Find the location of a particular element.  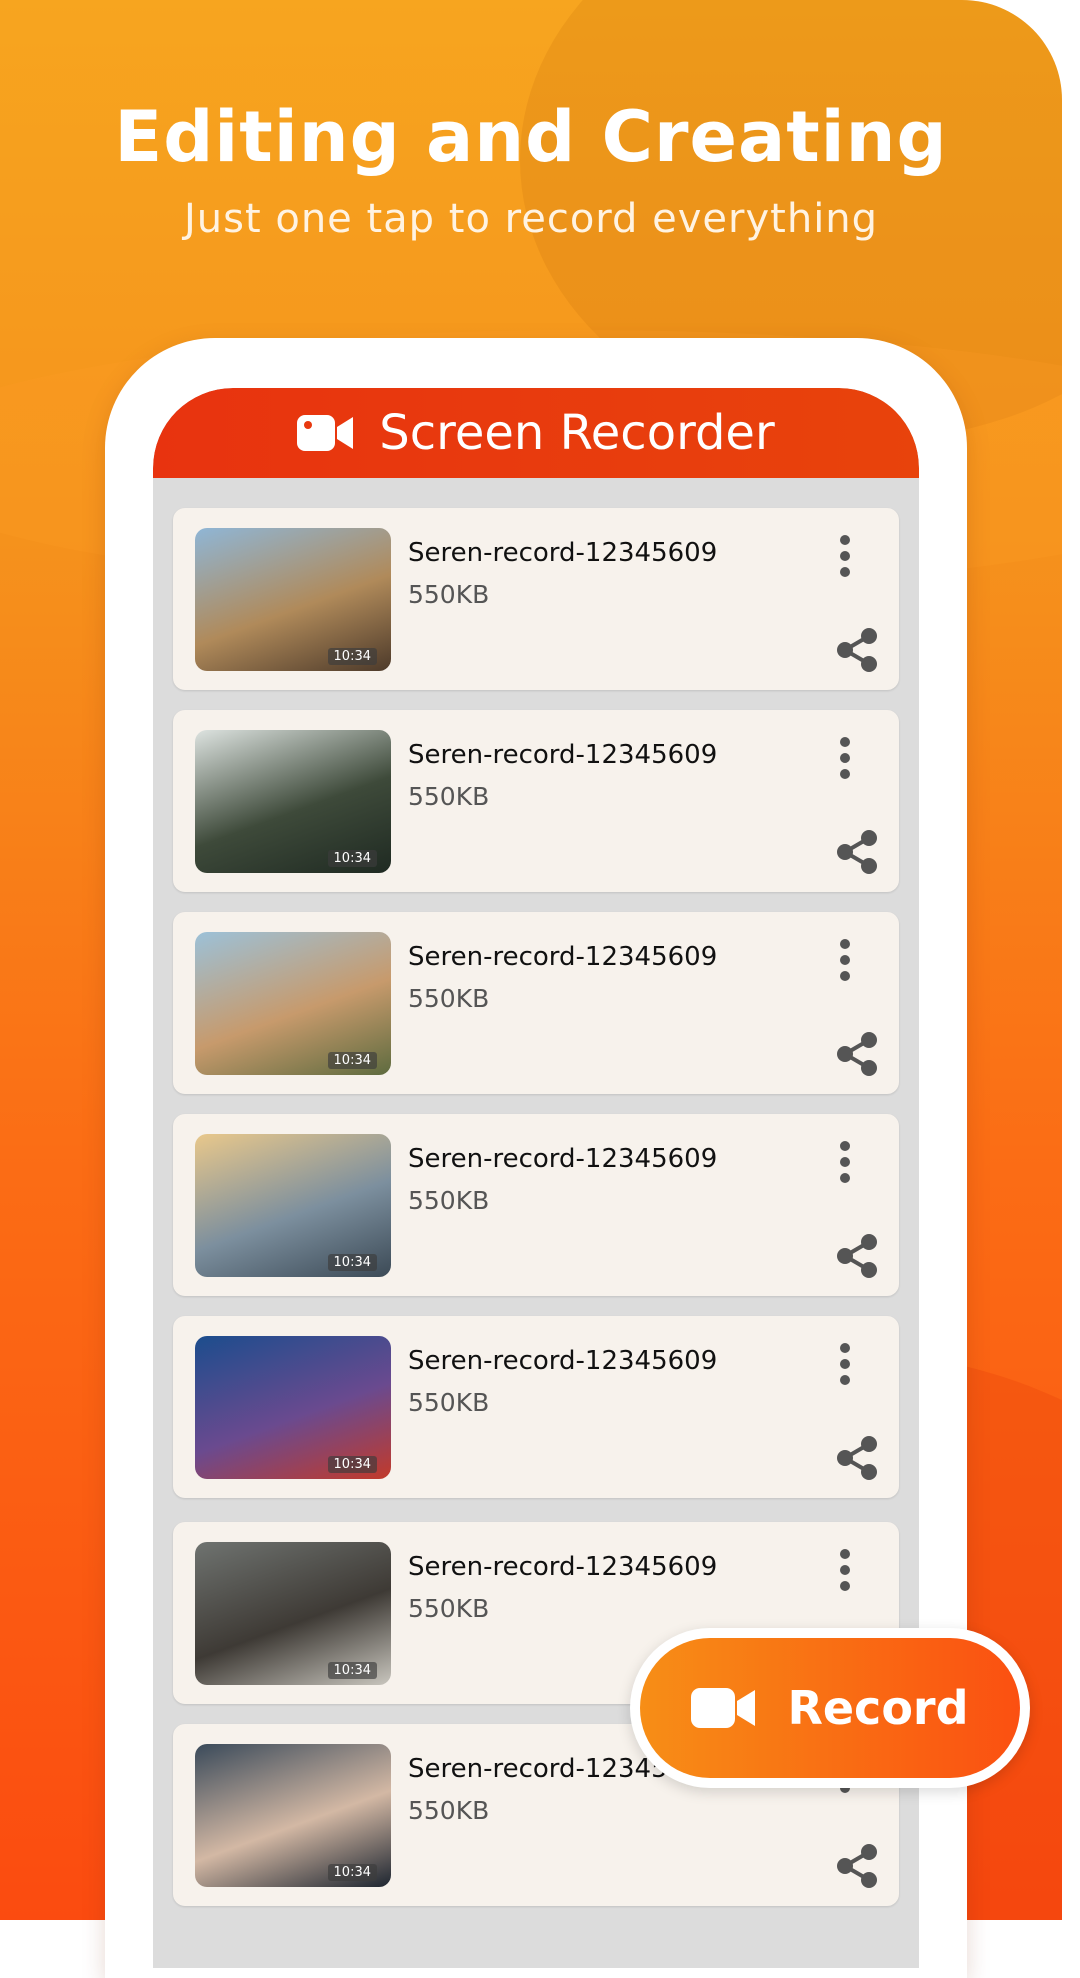

promo-headline: Editing and Creating is located at coordinates (531, 137).